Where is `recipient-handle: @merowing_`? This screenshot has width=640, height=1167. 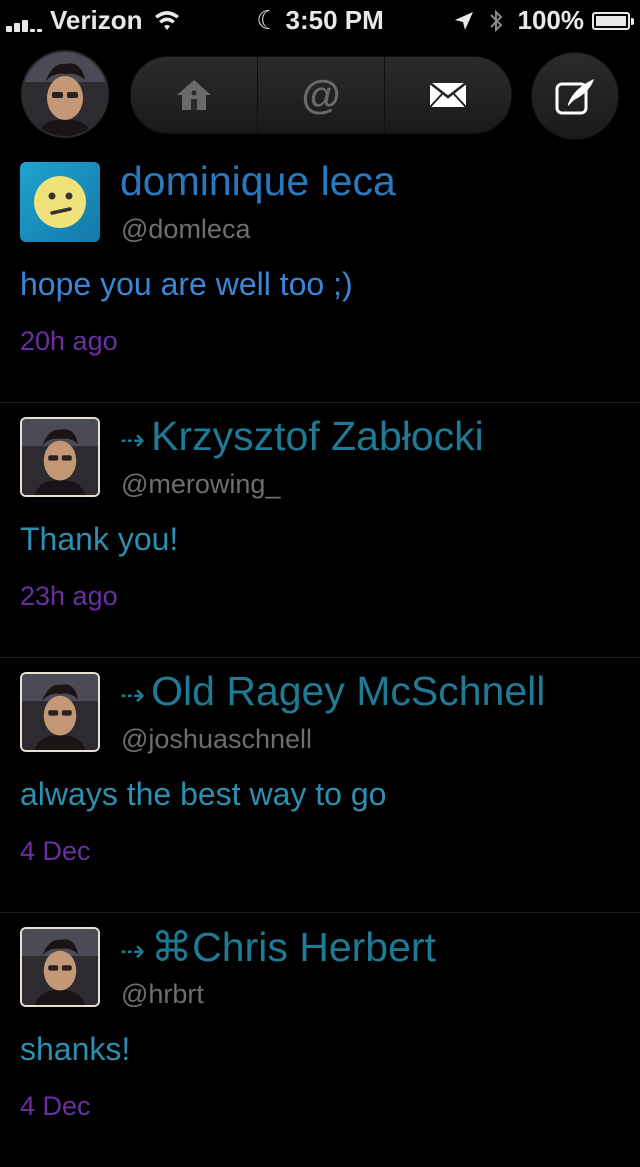 recipient-handle: @merowing_ is located at coordinates (201, 484).